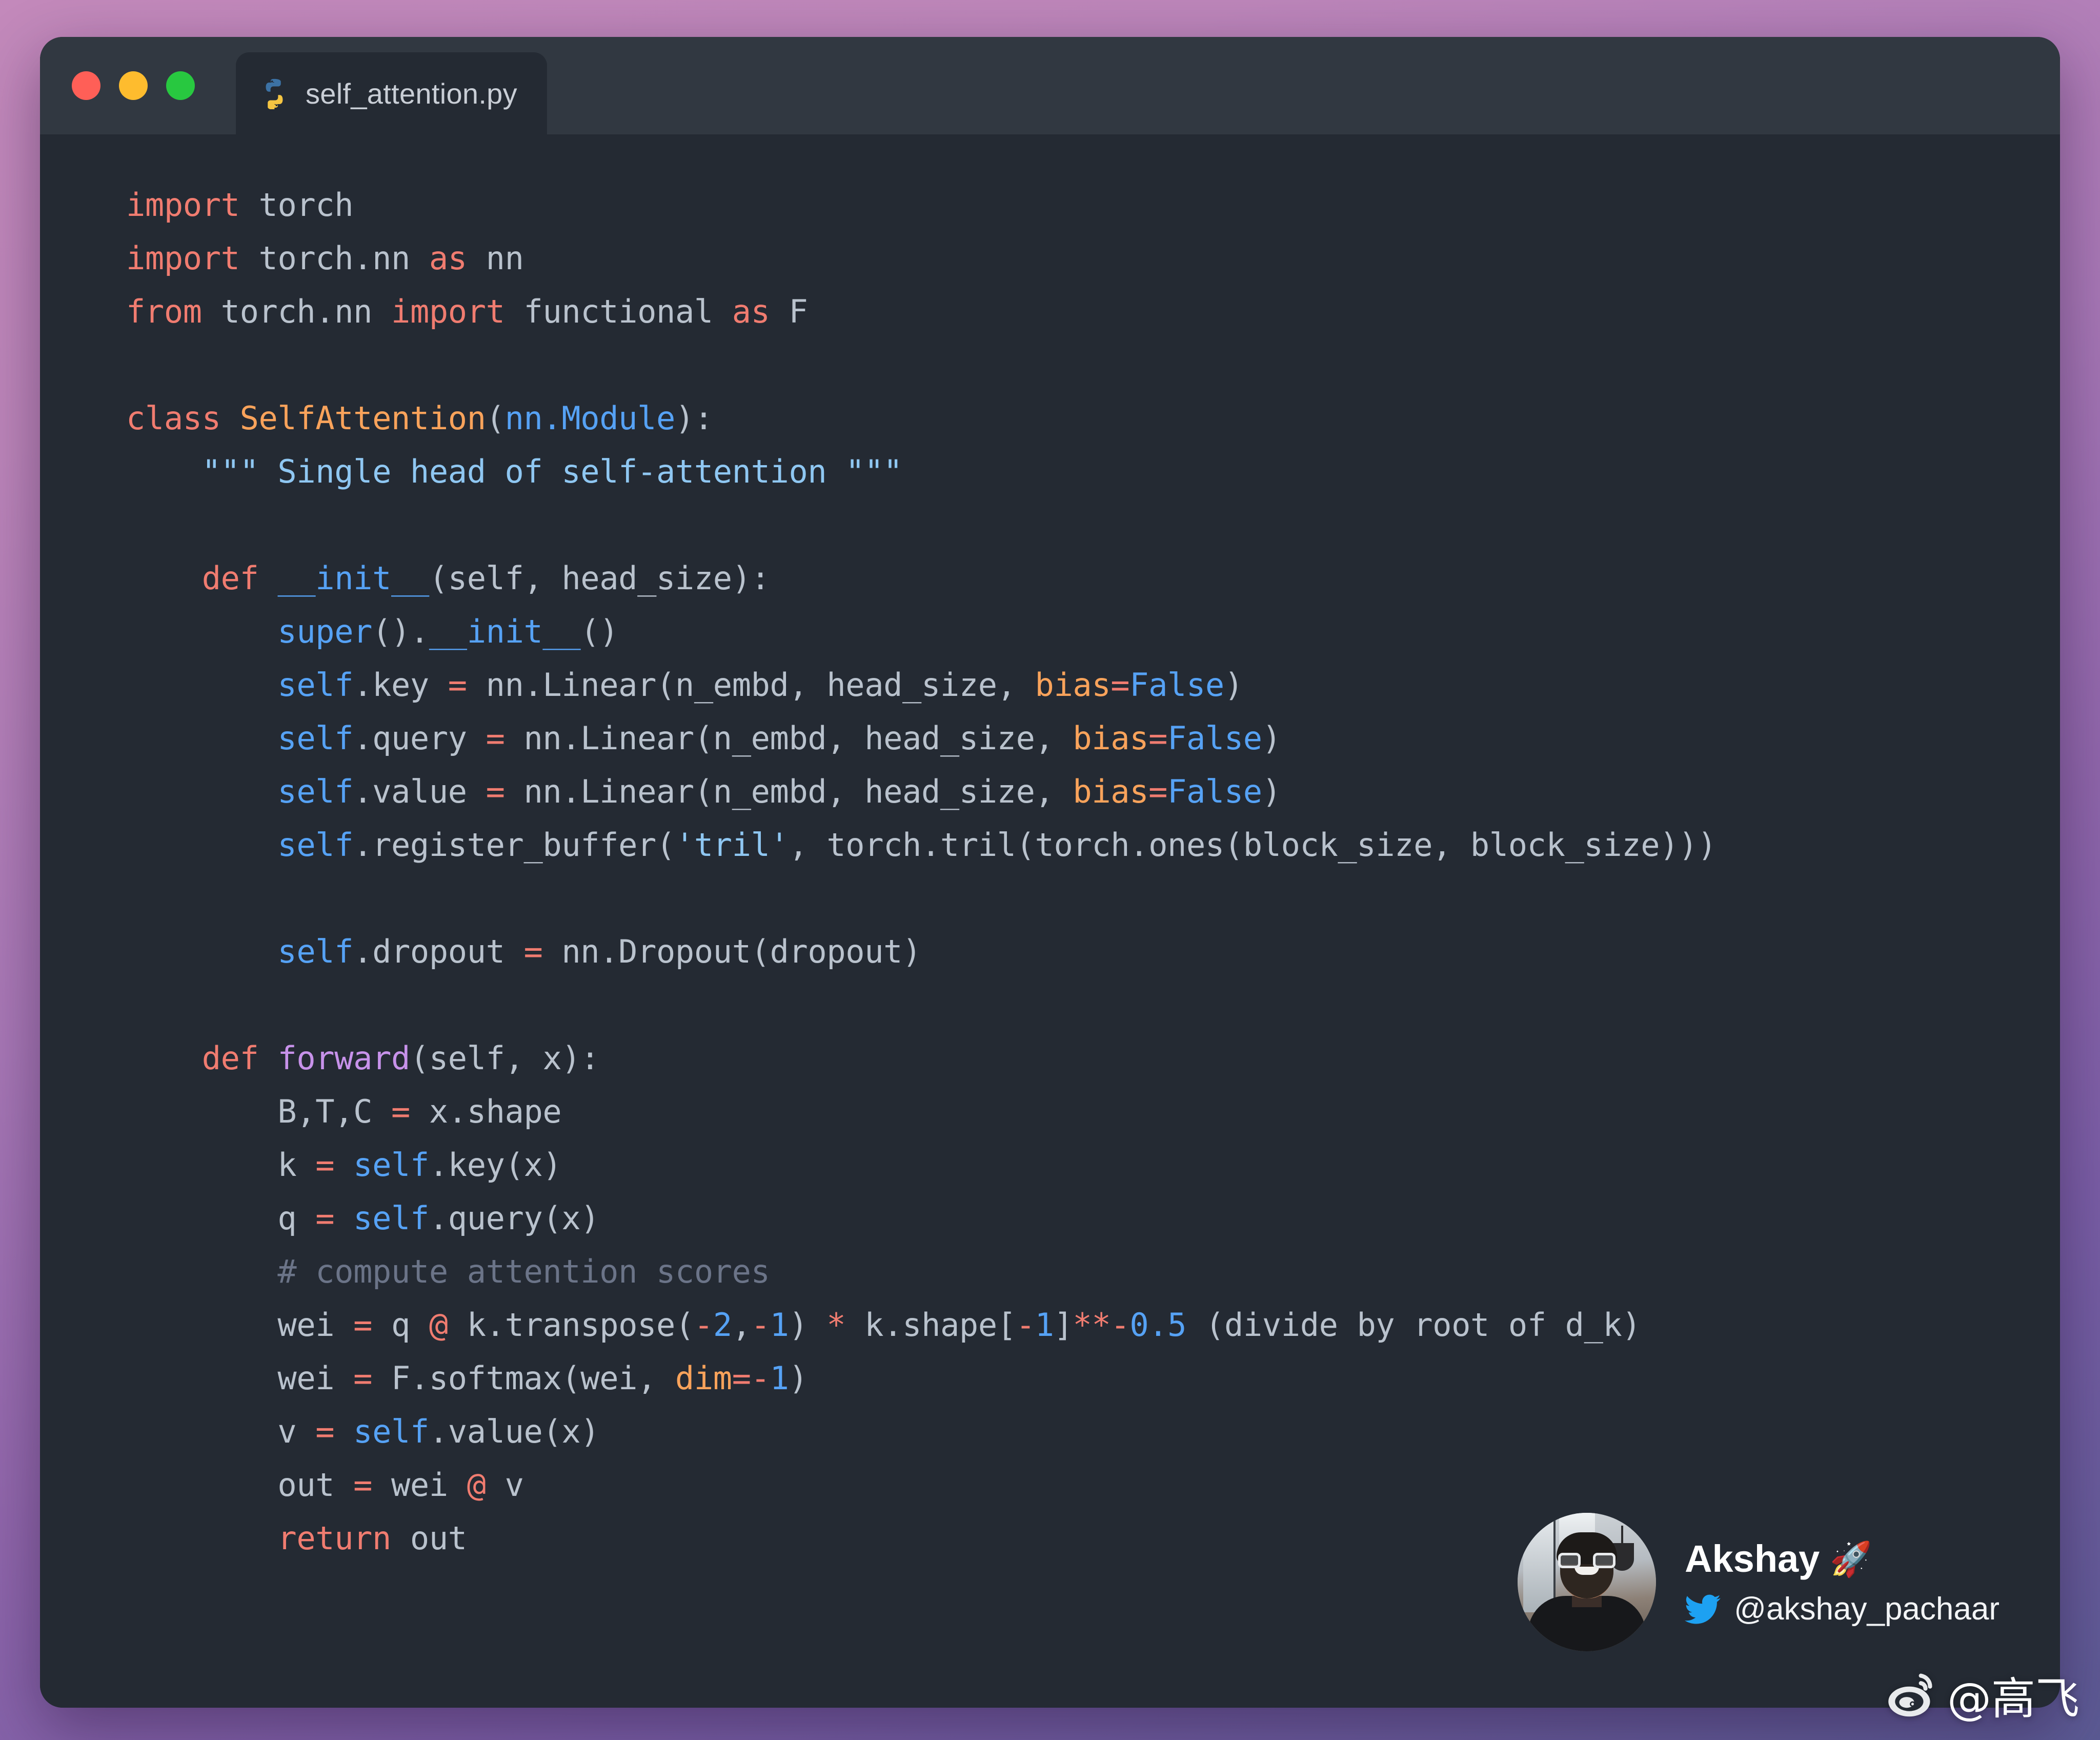 The width and height of the screenshot is (2100, 1740). Describe the element at coordinates (1851, 1558) in the screenshot. I see `rocket-icon: 🚀` at that location.